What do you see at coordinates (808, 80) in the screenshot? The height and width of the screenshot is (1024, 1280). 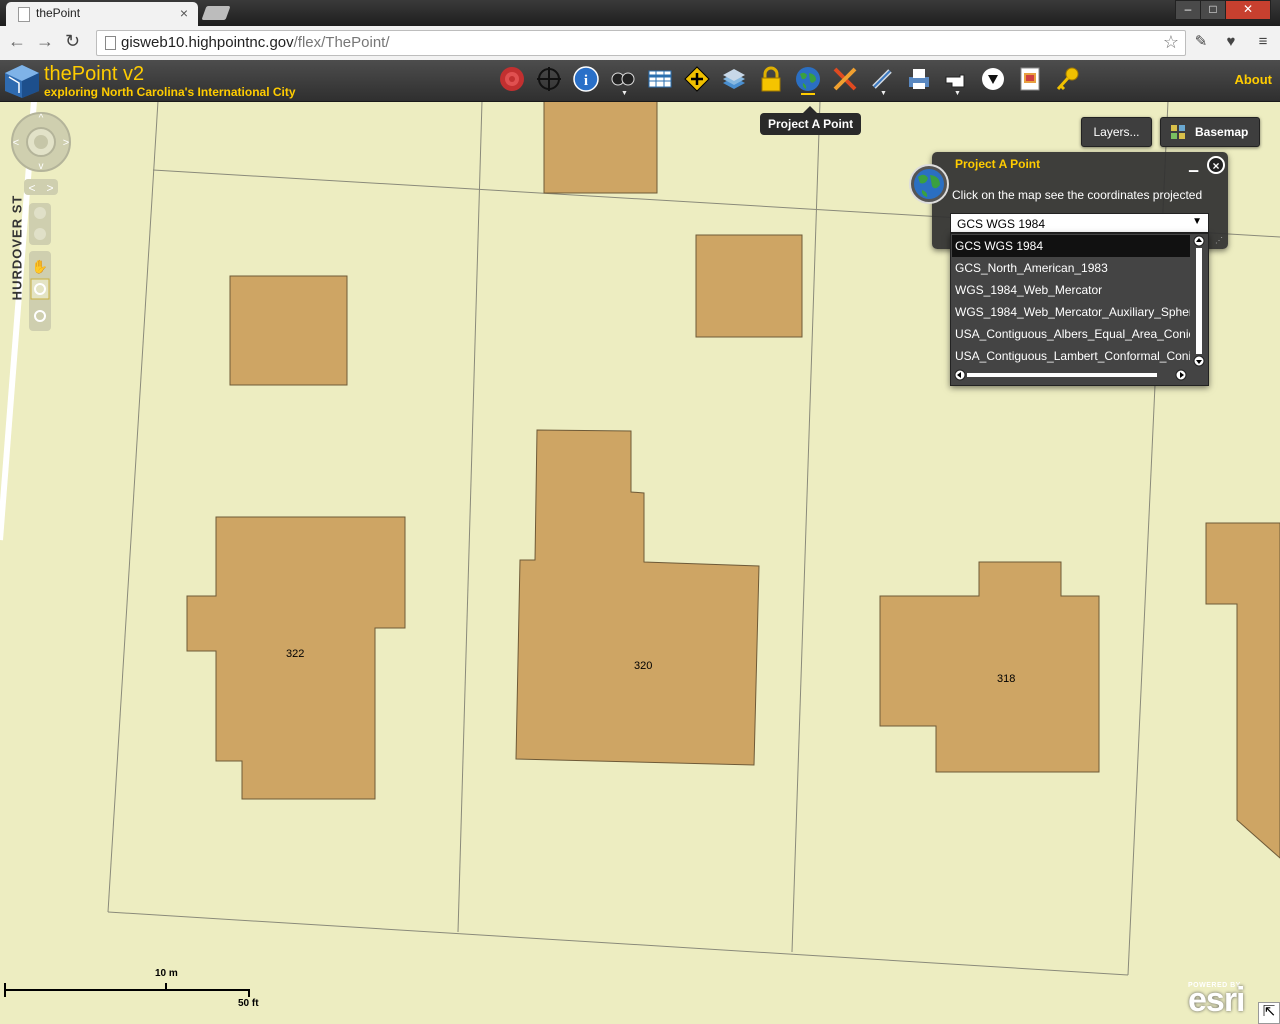 I see `globe-icon` at bounding box center [808, 80].